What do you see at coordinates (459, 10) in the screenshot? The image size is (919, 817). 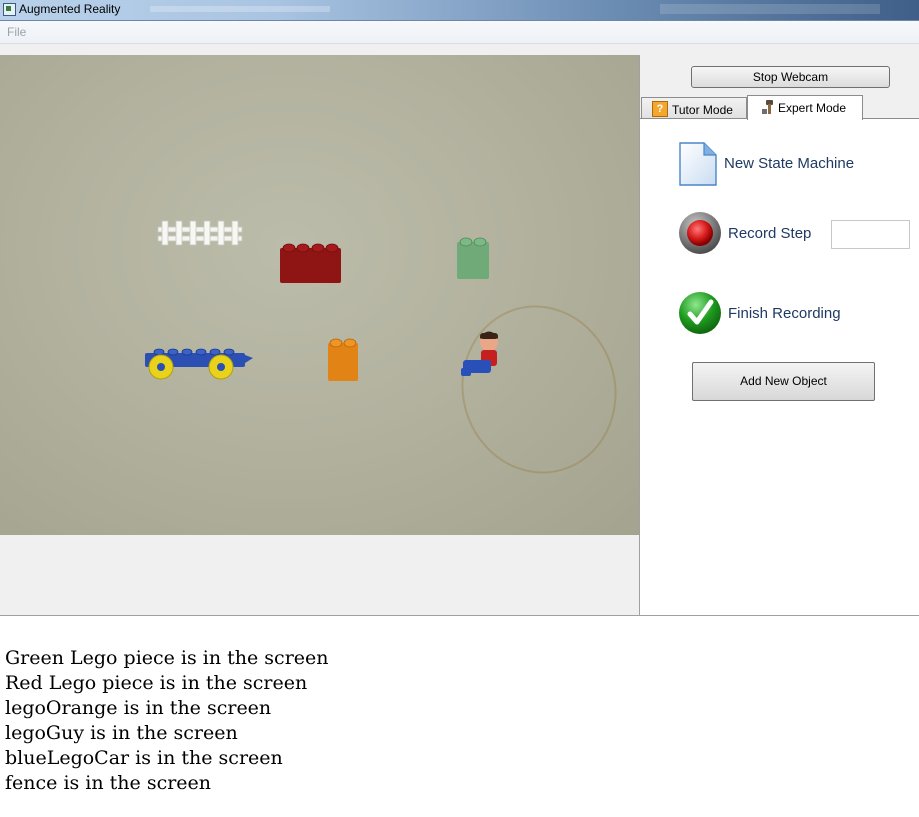 I see `title-bar: Augmented Reality` at bounding box center [459, 10].